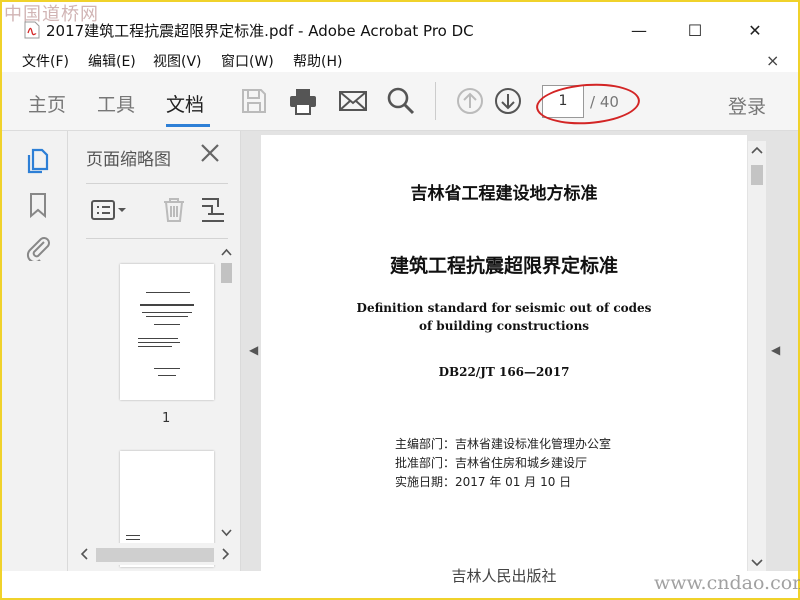  What do you see at coordinates (470, 101) in the screenshot?
I see `page-up-icon` at bounding box center [470, 101].